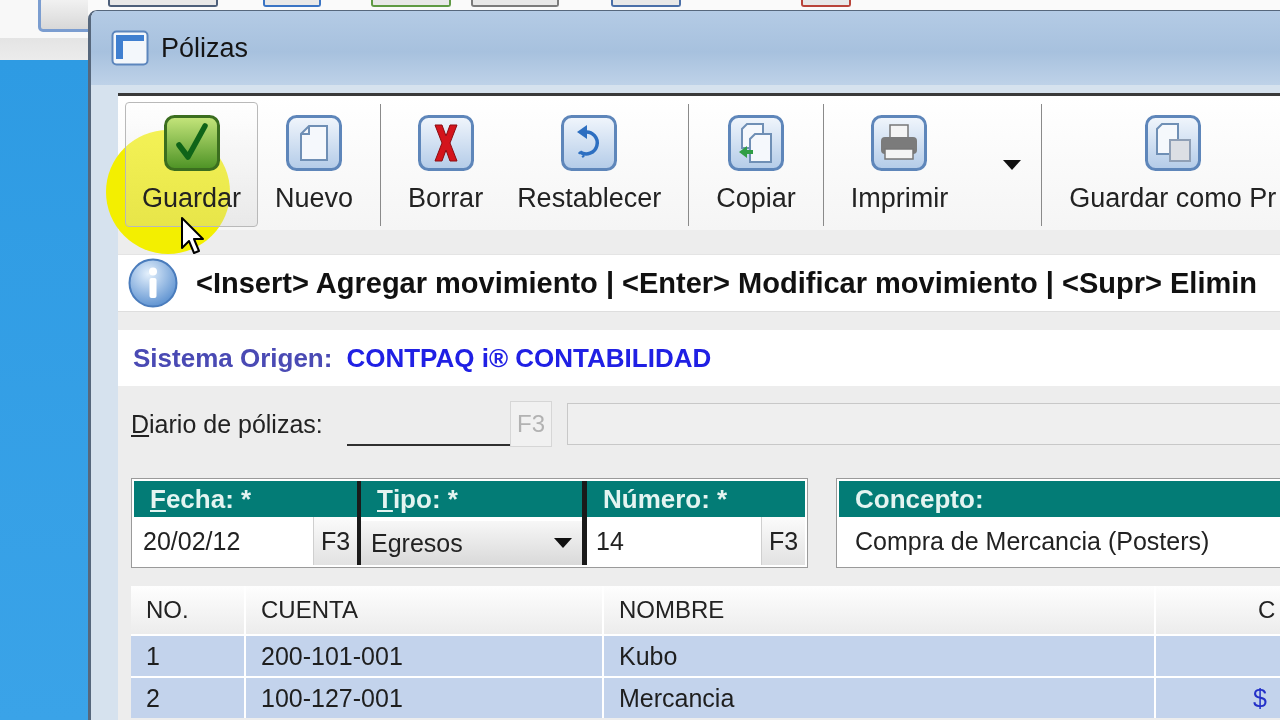 The width and height of the screenshot is (1280, 720). Describe the element at coordinates (445, 143) in the screenshot. I see `x-icon` at that location.